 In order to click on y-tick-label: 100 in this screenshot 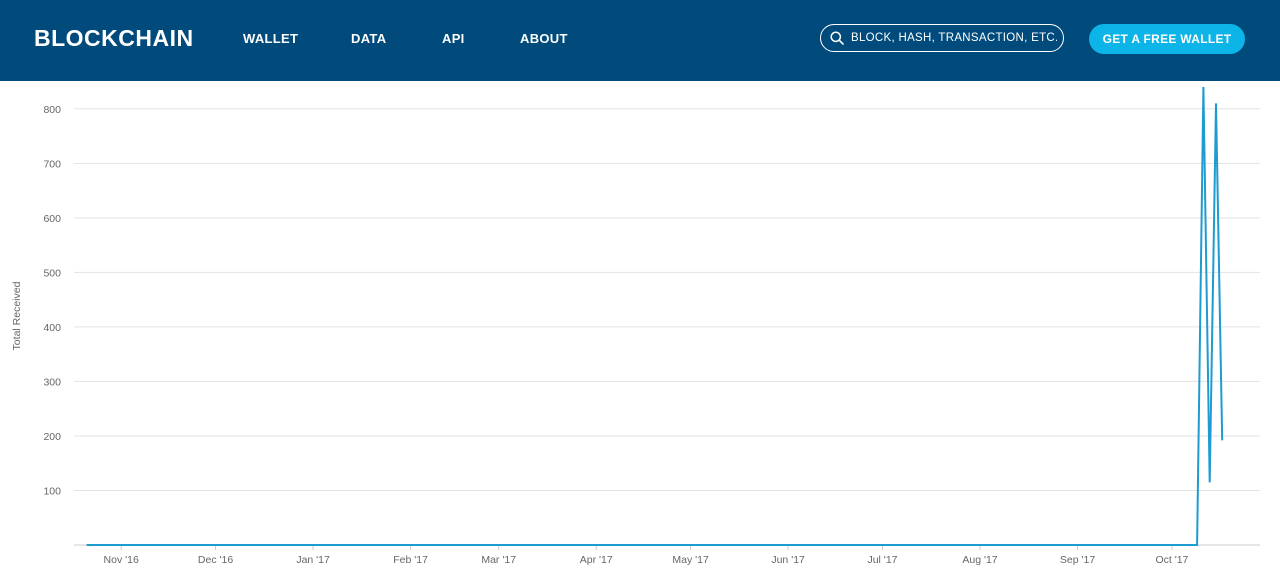, I will do `click(52, 491)`.